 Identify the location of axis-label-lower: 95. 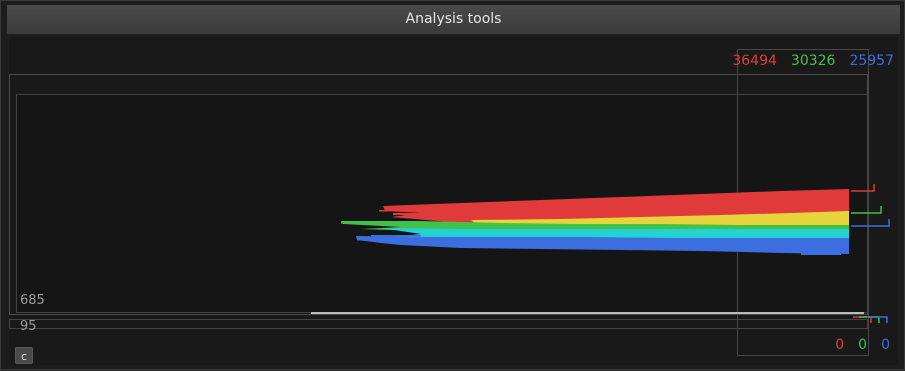
(28, 326).